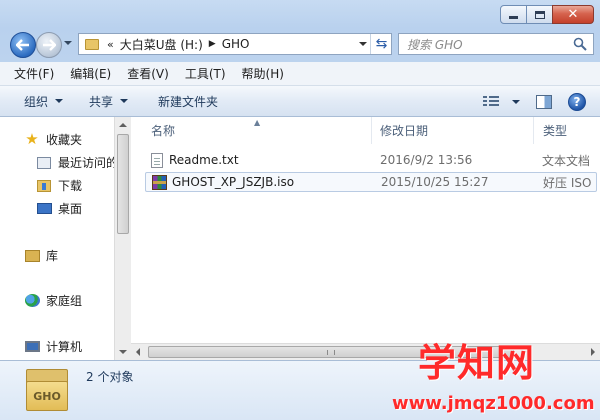 This screenshot has height=420, width=600. I want to click on nav-computer: 计算机, so click(53, 346).